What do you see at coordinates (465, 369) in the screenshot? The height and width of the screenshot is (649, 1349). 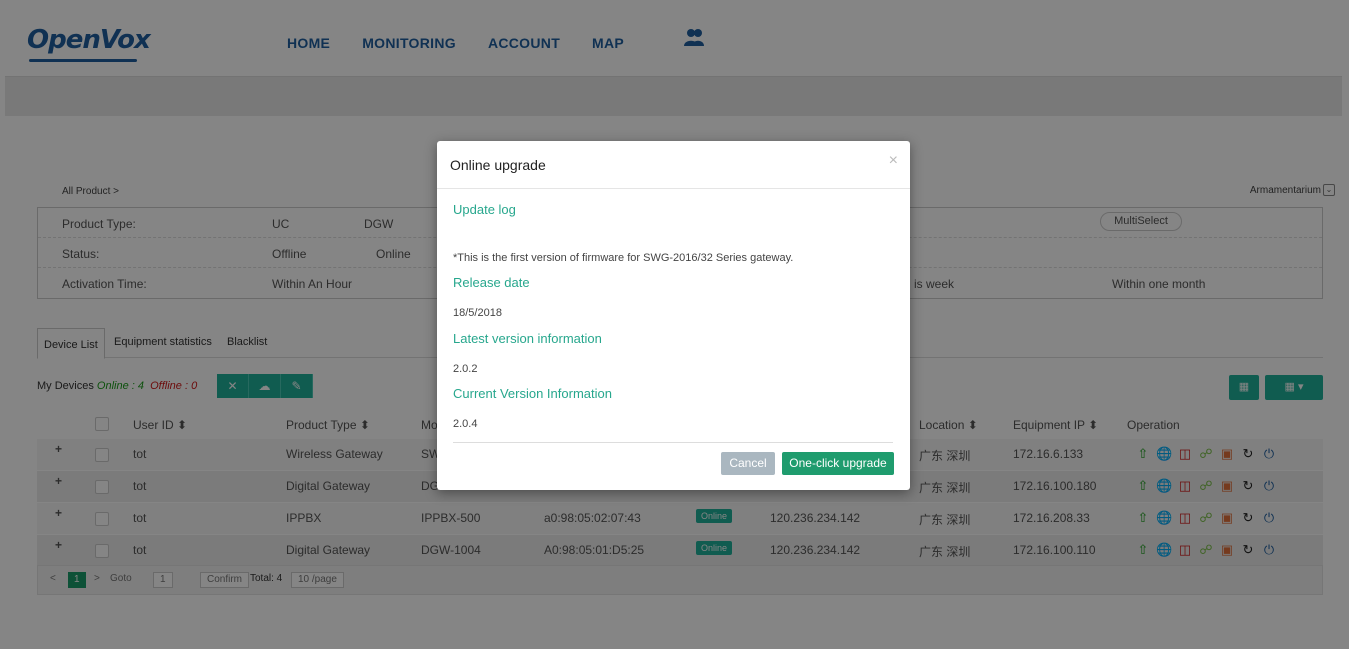 I see `latest-version-value: 2.0.2` at bounding box center [465, 369].